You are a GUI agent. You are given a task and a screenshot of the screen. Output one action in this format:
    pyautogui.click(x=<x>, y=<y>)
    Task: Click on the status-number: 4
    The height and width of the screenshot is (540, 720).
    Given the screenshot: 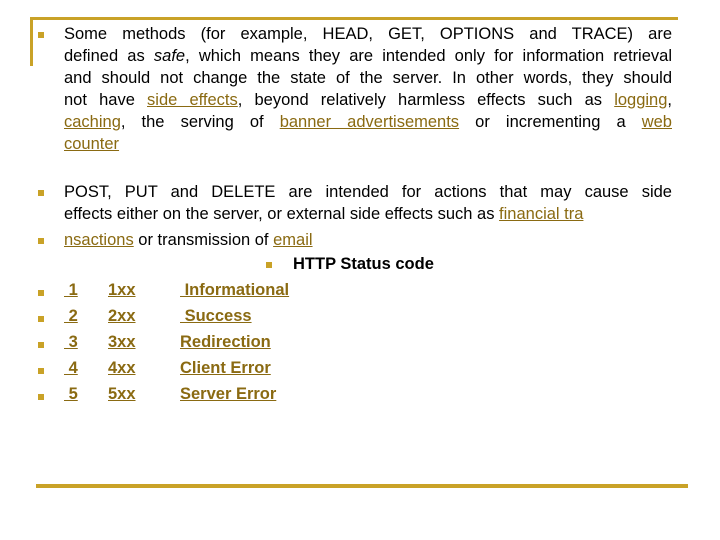 What is the action you would take?
    pyautogui.click(x=71, y=368)
    